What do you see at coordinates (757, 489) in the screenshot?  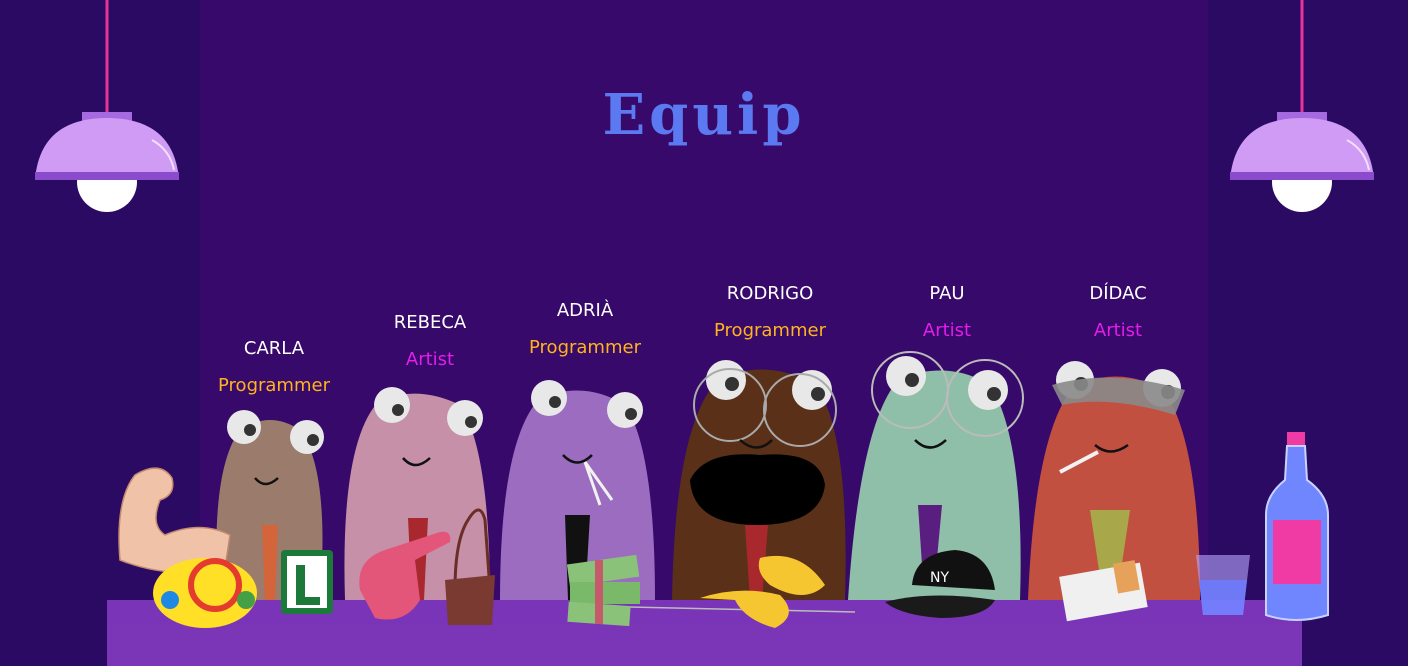 I see `beard-icon` at bounding box center [757, 489].